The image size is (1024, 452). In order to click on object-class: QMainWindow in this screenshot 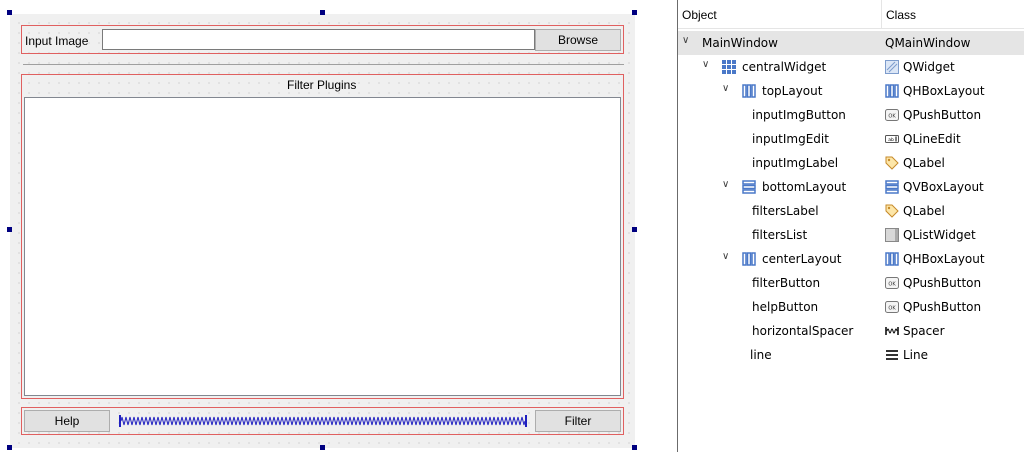, I will do `click(928, 43)`.